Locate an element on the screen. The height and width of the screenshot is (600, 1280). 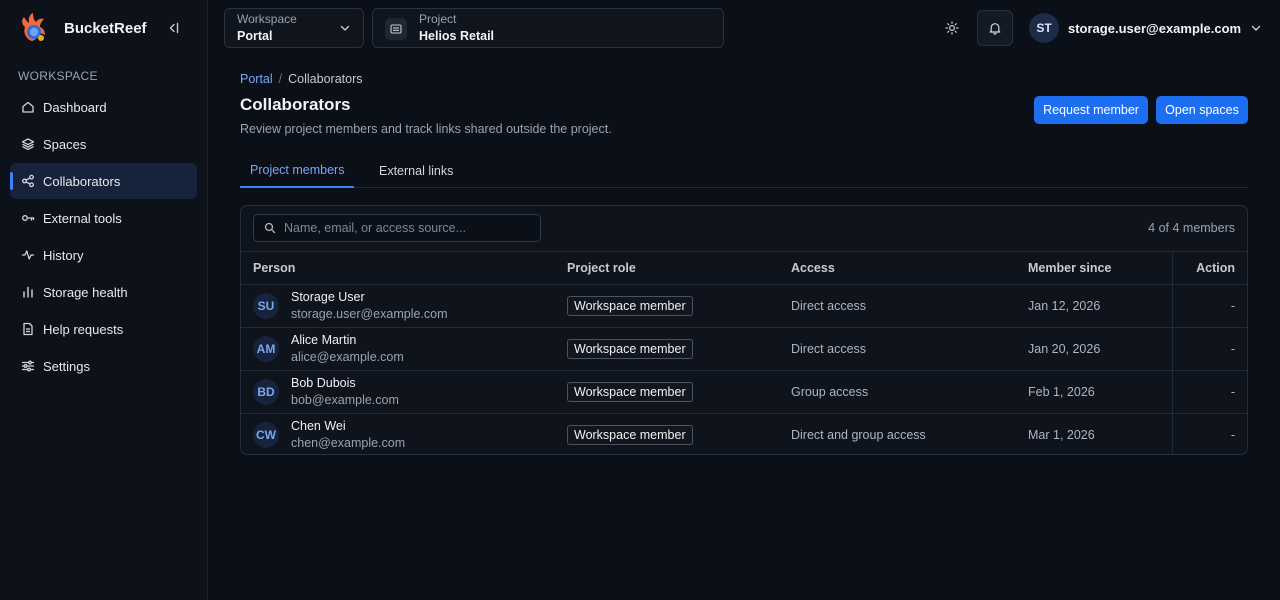
sun-icon is located at coordinates (952, 28).